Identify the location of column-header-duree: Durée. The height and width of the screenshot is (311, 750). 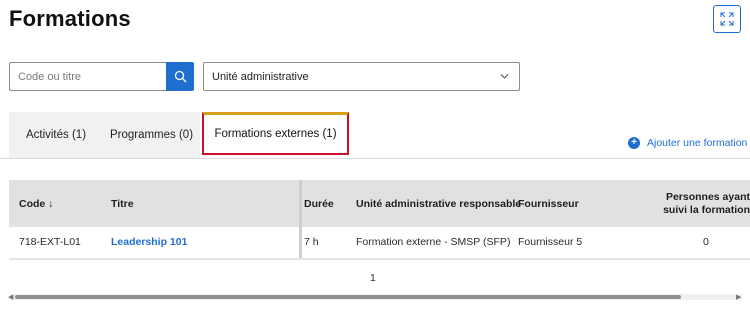
(319, 203).